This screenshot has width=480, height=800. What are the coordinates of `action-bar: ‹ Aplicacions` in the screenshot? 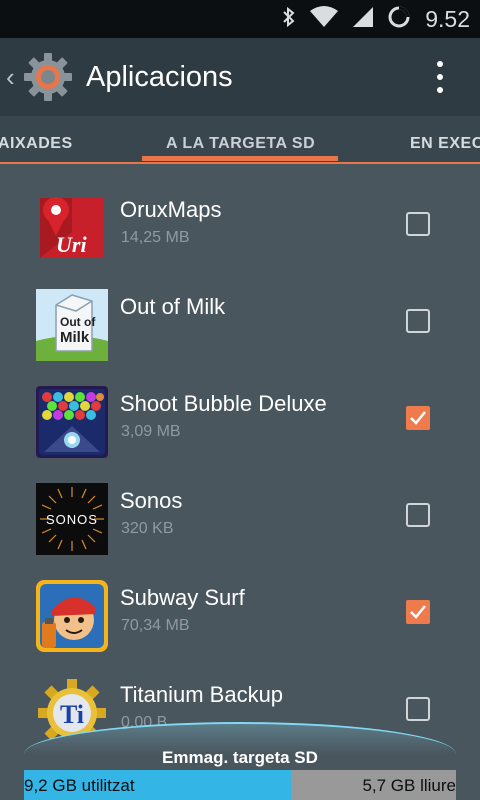 It's located at (240, 77).